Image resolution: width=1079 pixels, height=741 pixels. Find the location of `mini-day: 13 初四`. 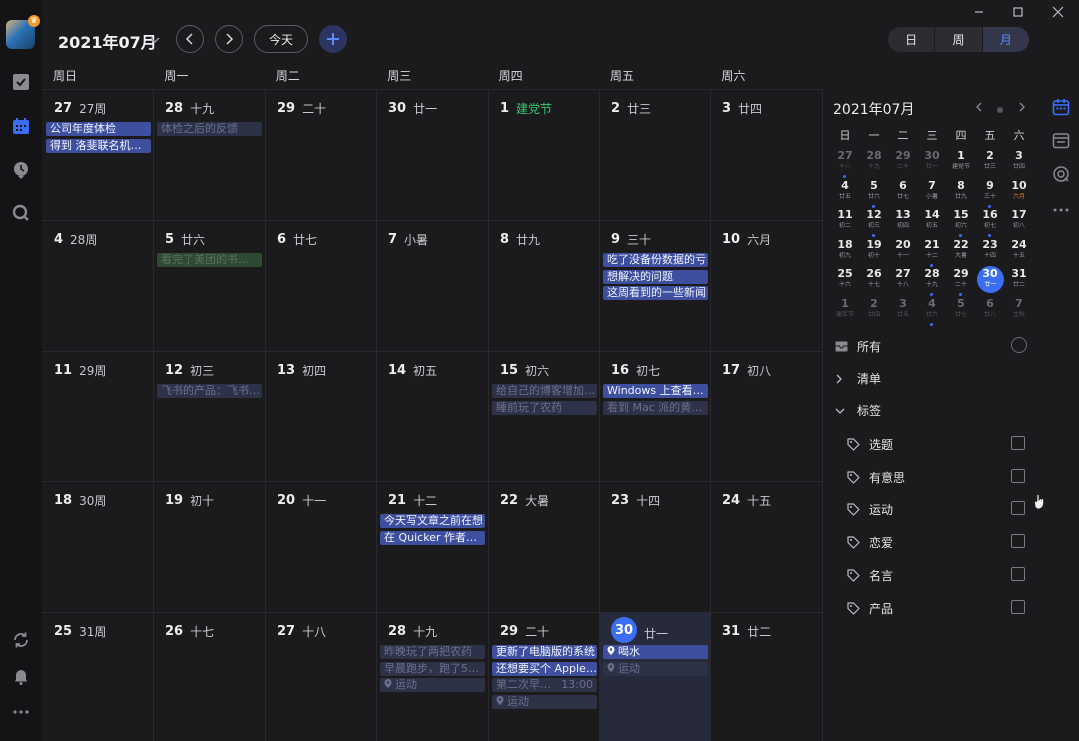

mini-day: 13 初四 is located at coordinates (903, 222).